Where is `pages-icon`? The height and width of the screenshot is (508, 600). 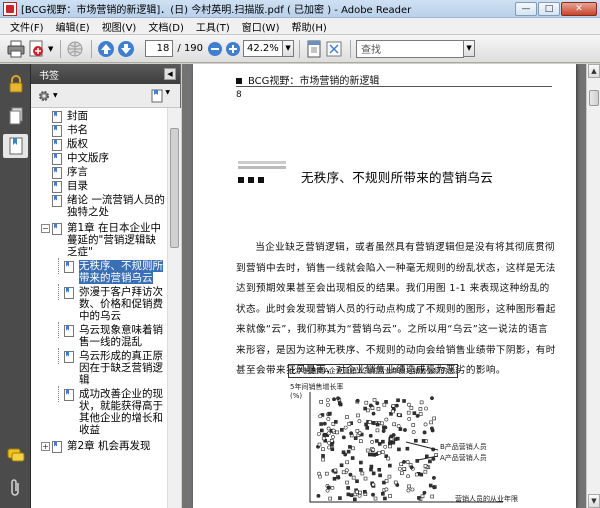
pages-icon is located at coordinates (15, 116).